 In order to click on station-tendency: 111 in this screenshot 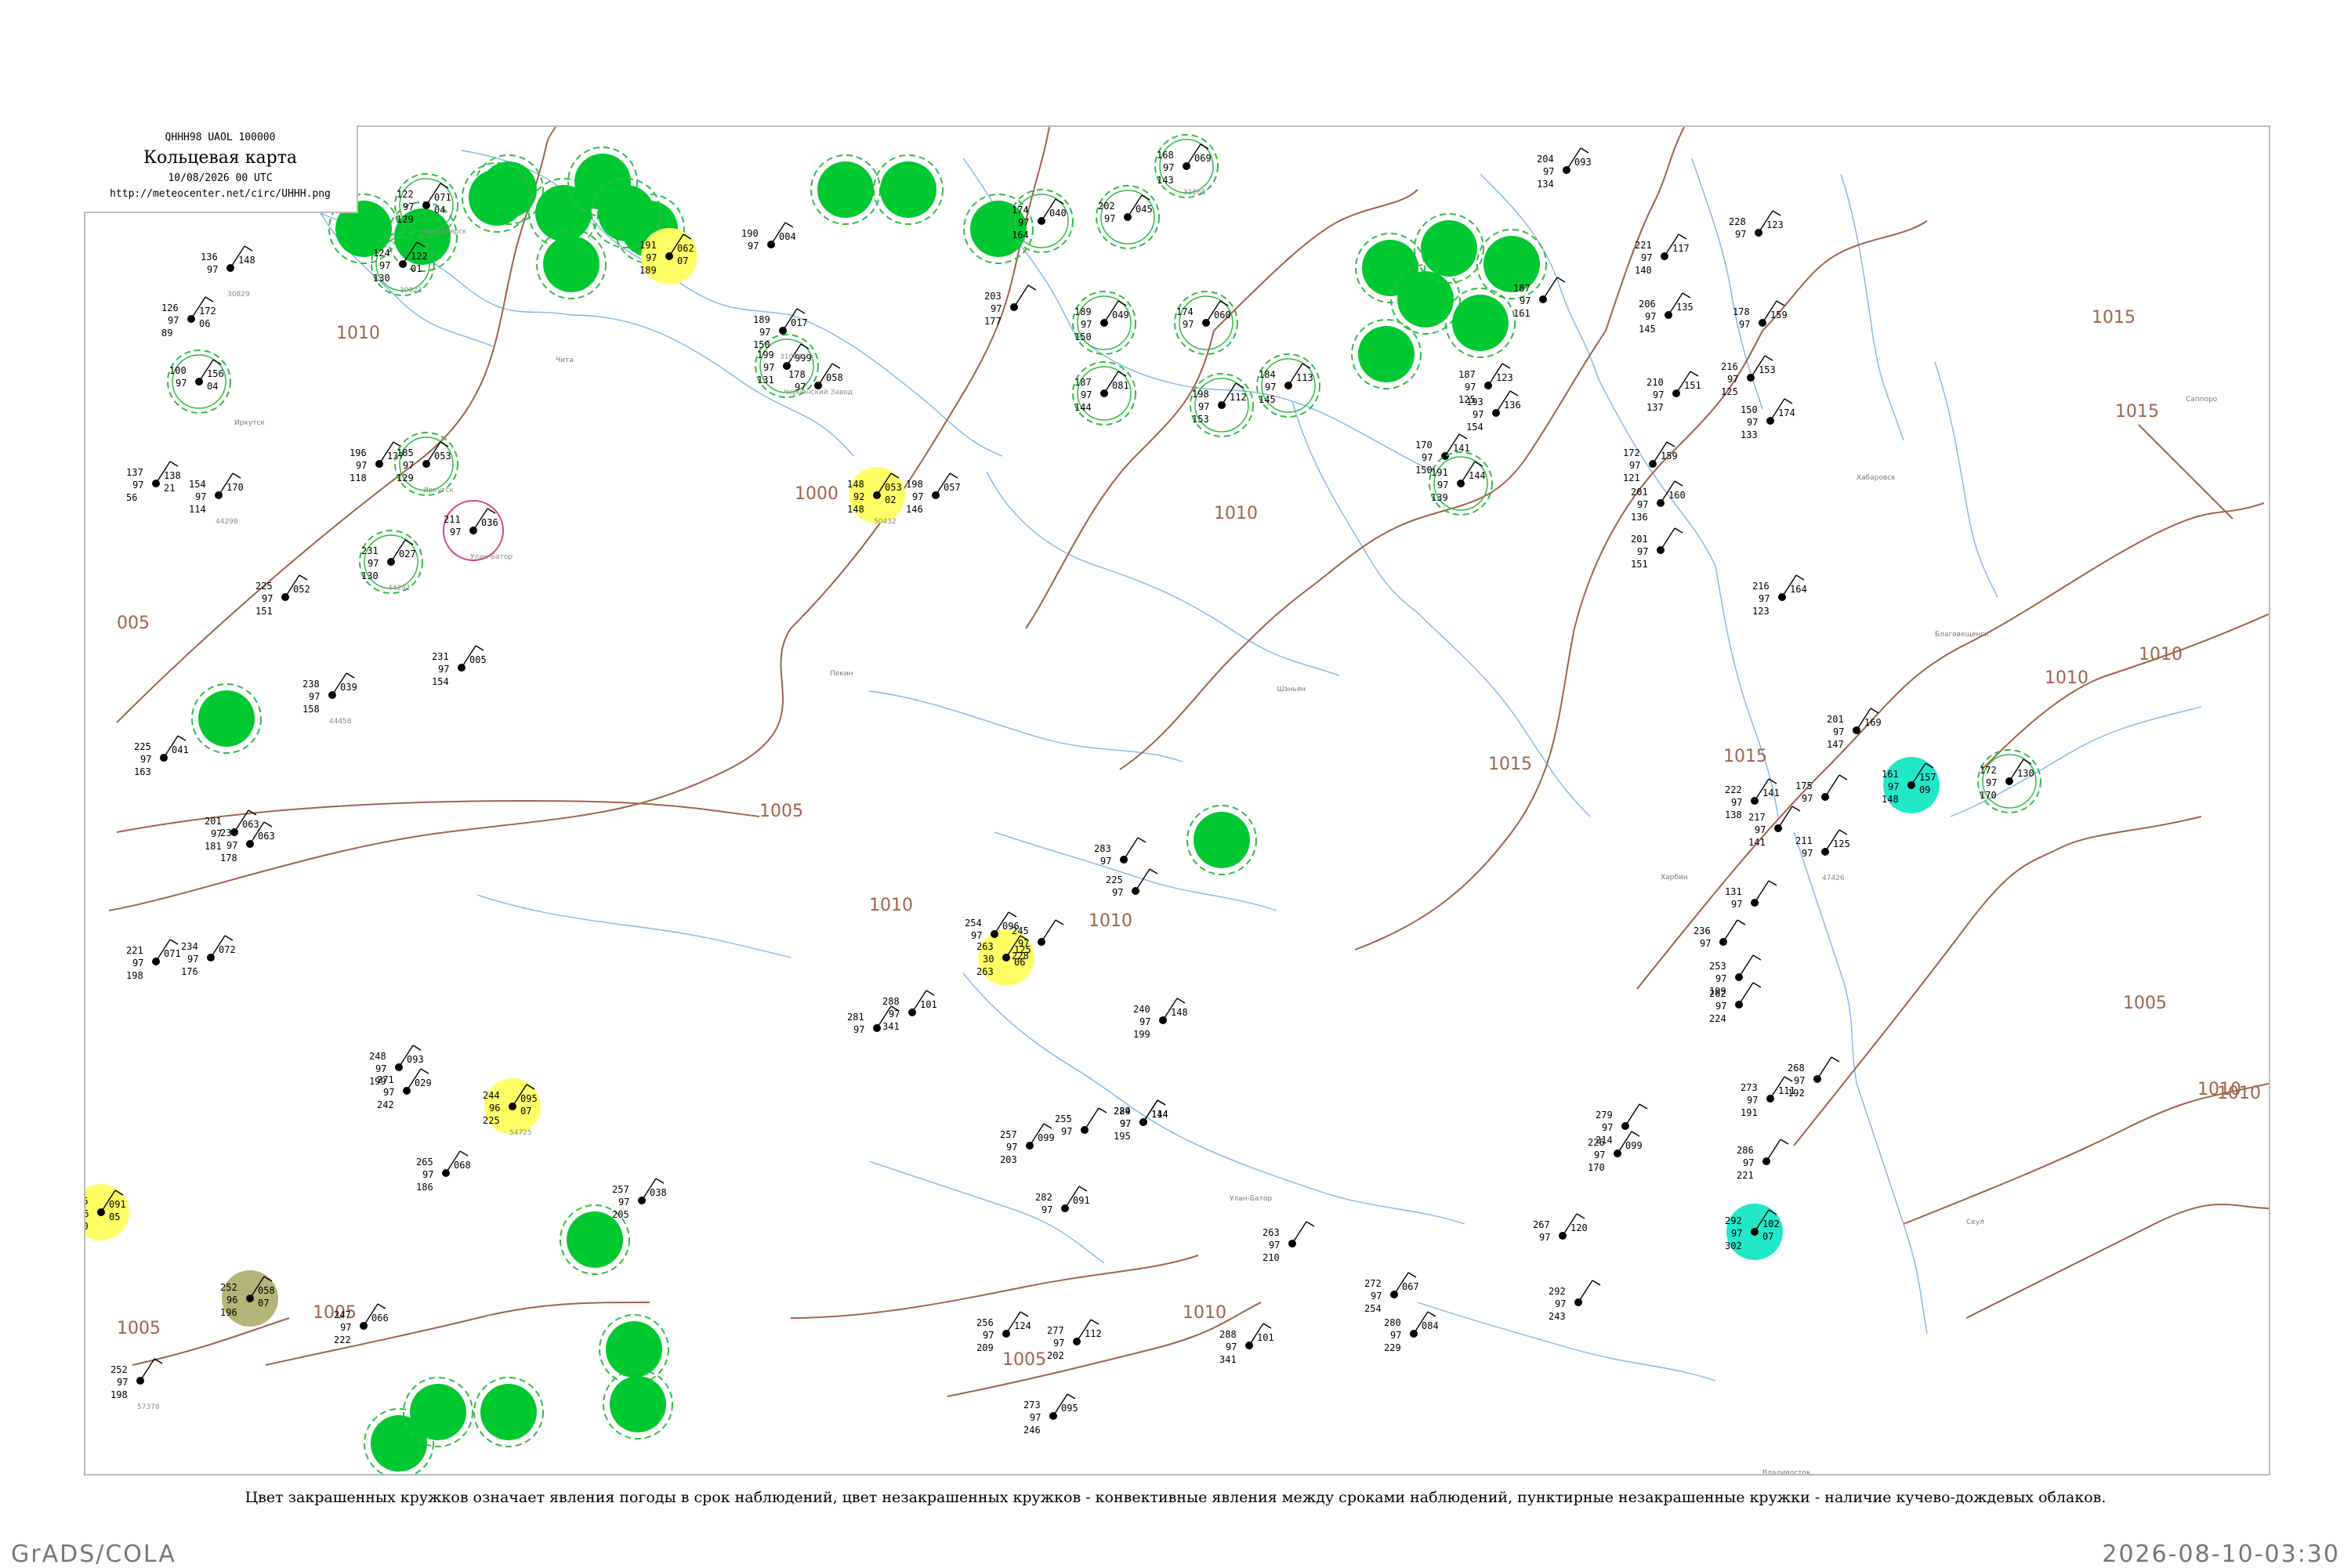, I will do `click(1786, 1090)`.